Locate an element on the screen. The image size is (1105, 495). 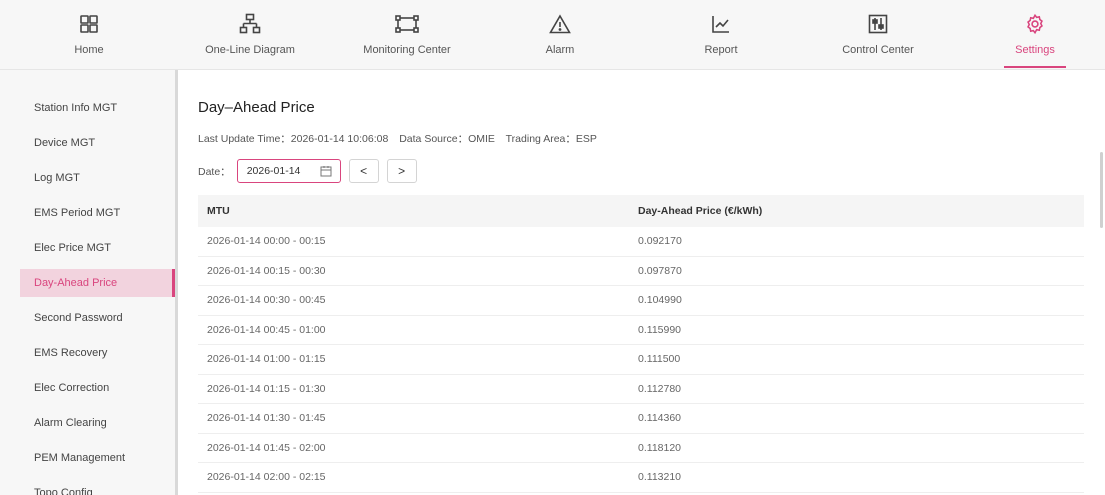
chevron-left-icon: < is located at coordinates (364, 171).